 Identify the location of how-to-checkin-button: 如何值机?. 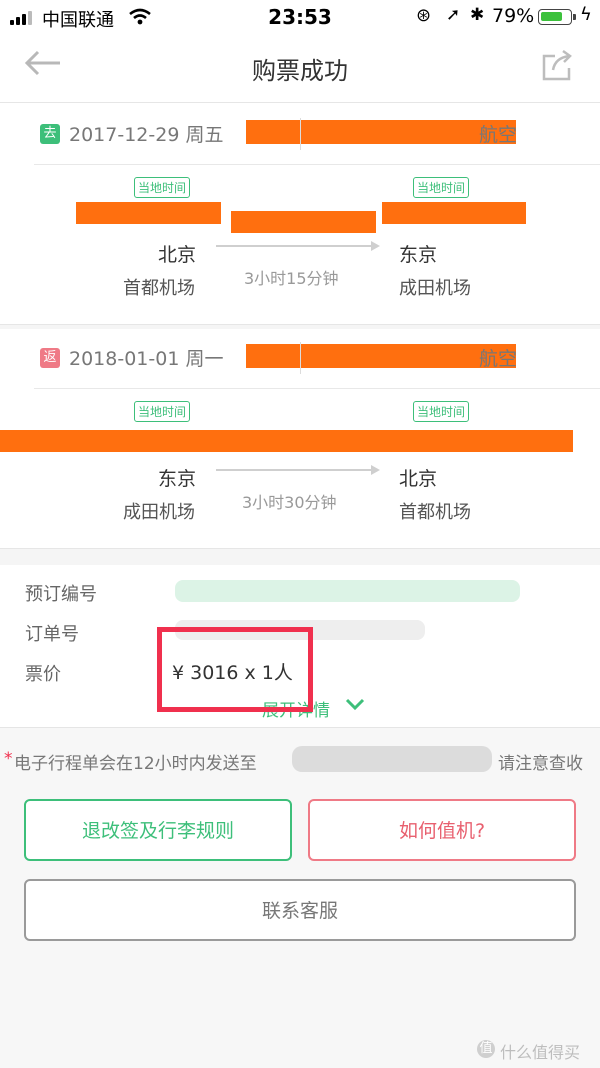
(442, 830).